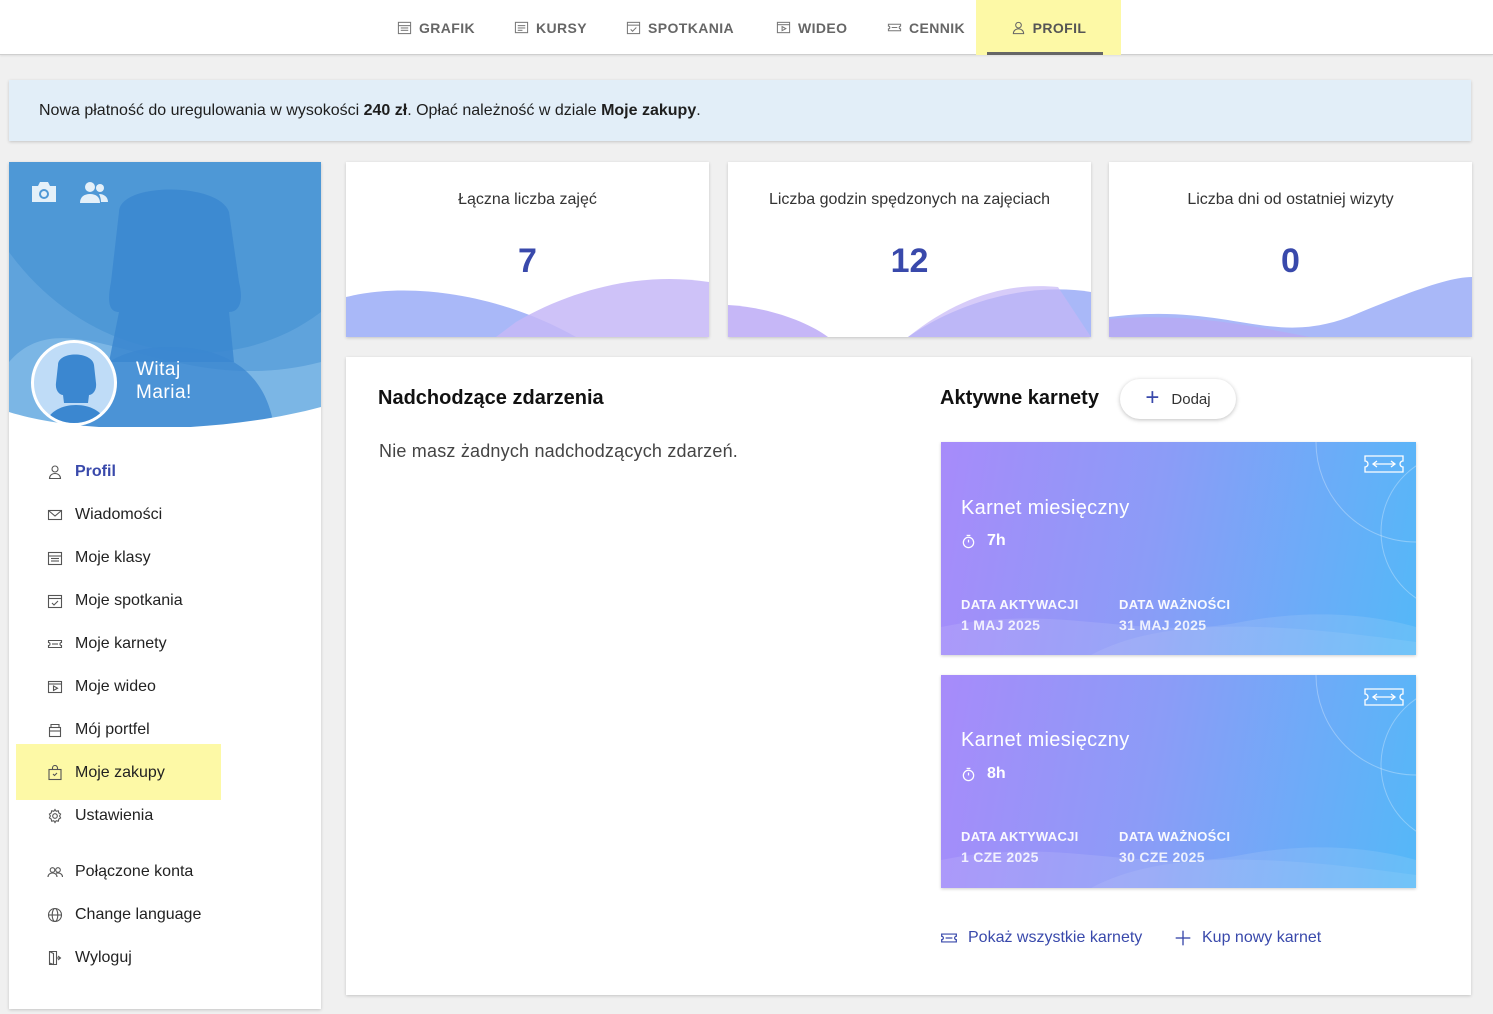 The height and width of the screenshot is (1014, 1493). What do you see at coordinates (103, 957) in the screenshot?
I see `sidebar-item-label: Wyloguj` at bounding box center [103, 957].